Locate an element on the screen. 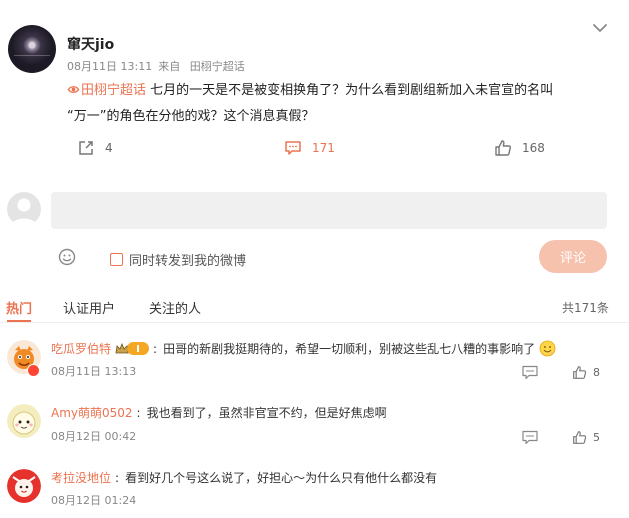 This screenshot has width=629, height=518. topic-label: 田栩宁超话 is located at coordinates (114, 90).